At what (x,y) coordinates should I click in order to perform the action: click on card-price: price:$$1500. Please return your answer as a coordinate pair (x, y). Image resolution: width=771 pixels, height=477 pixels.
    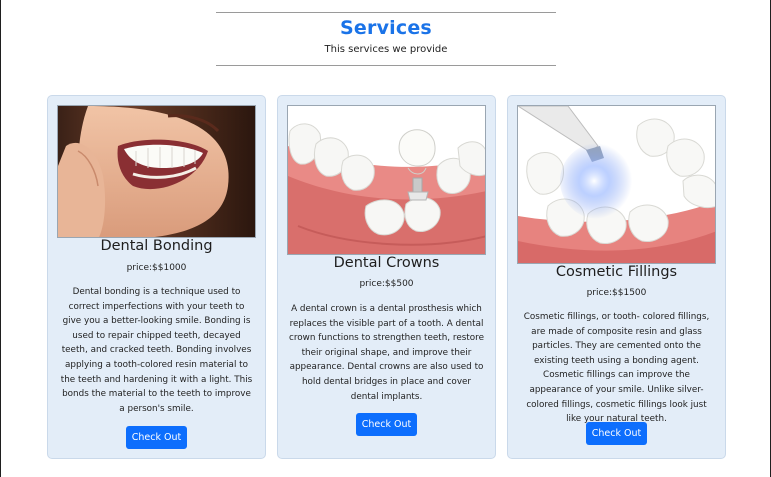
    Looking at the image, I should click on (616, 293).